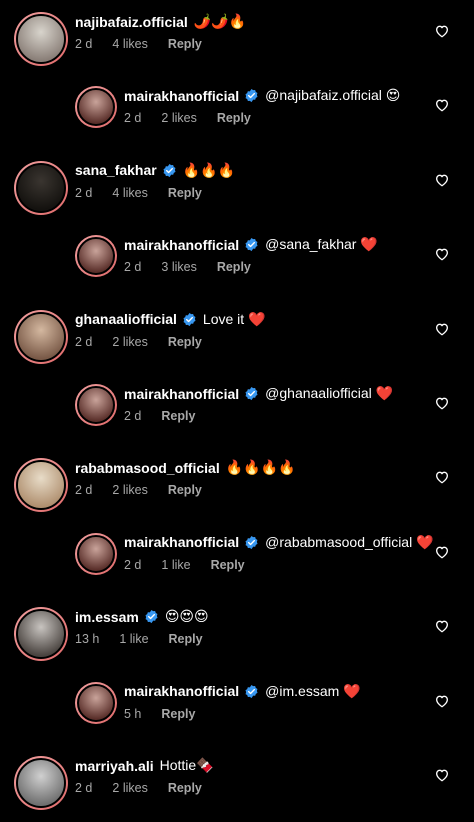 Image resolution: width=474 pixels, height=822 pixels. What do you see at coordinates (126, 319) in the screenshot?
I see `username: ghanaaliofficial` at bounding box center [126, 319].